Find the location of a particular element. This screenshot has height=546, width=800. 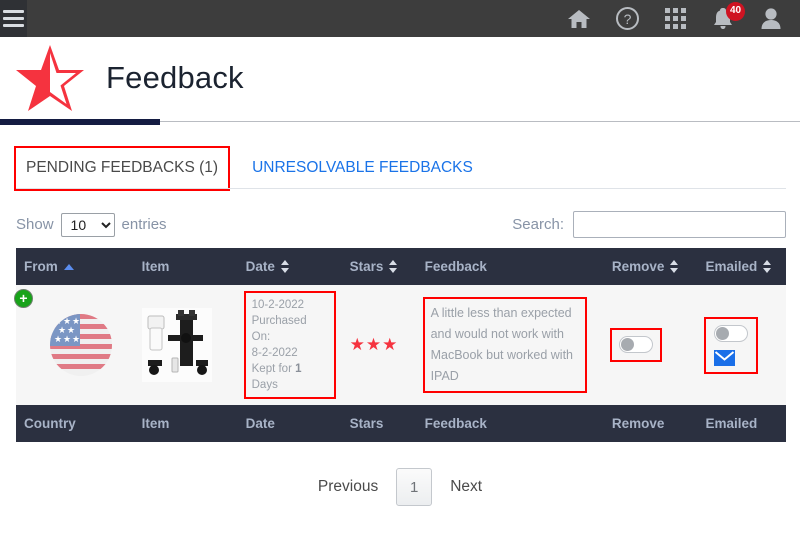

tab-unresolvable-feedbacks-label: UNRESOLVABLE FEEDBACKS is located at coordinates (362, 167).